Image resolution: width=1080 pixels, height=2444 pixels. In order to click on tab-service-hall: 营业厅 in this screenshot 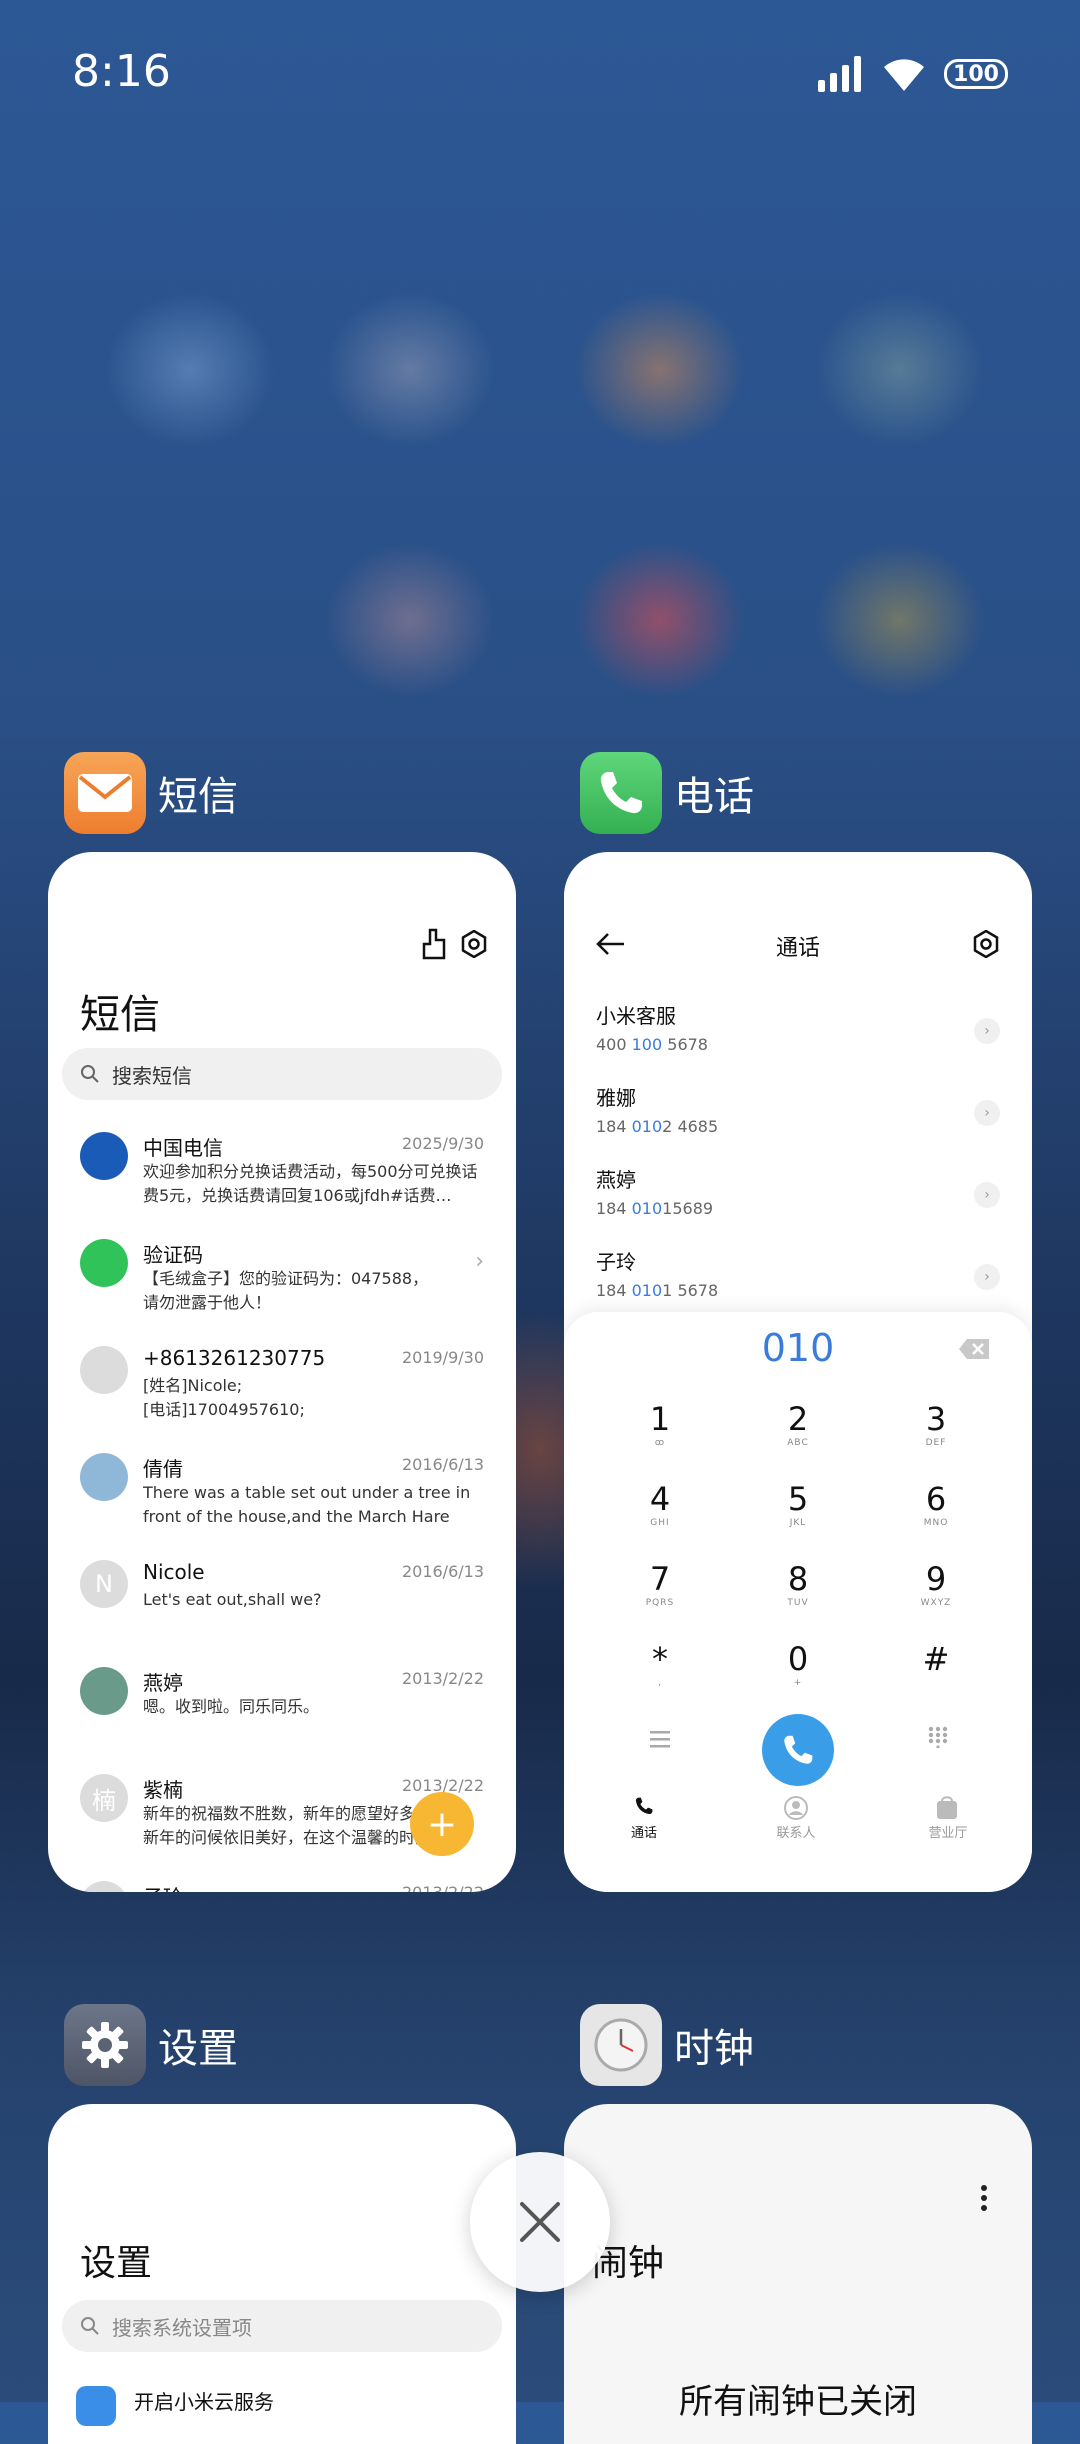, I will do `click(948, 1831)`.